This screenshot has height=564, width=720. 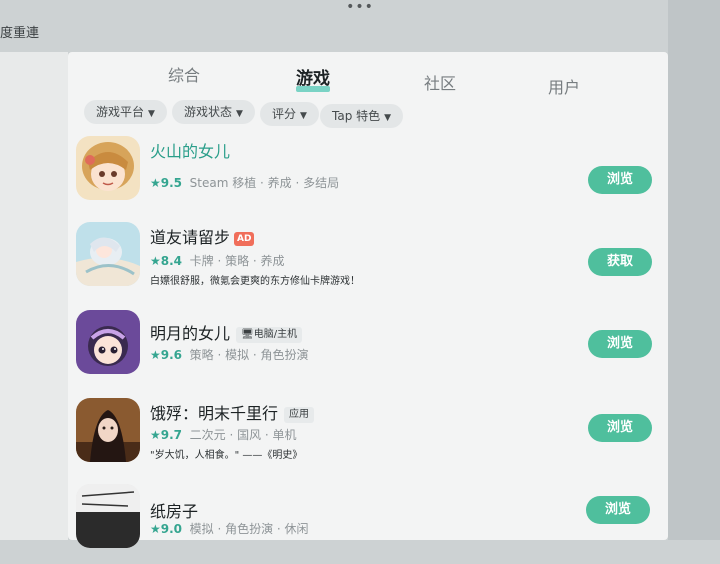 What do you see at coordinates (249, 355) in the screenshot?
I see `game-tags: 策略 · 模拟 · 角色扮演` at bounding box center [249, 355].